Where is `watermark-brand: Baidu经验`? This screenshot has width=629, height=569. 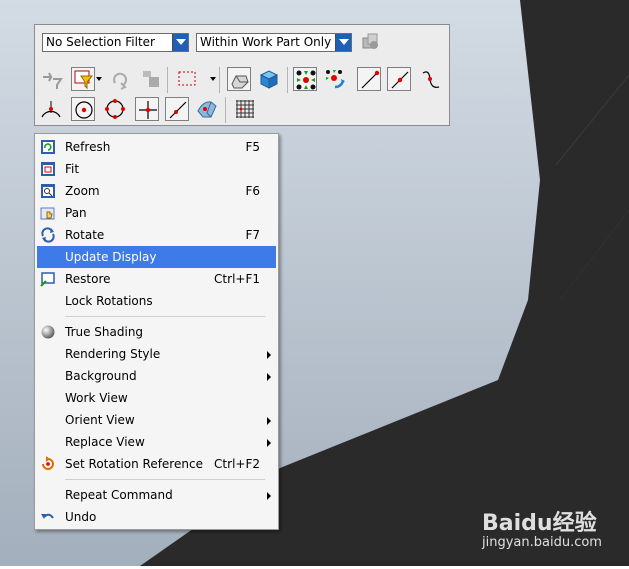
watermark-brand: Baidu经验 is located at coordinates (539, 523).